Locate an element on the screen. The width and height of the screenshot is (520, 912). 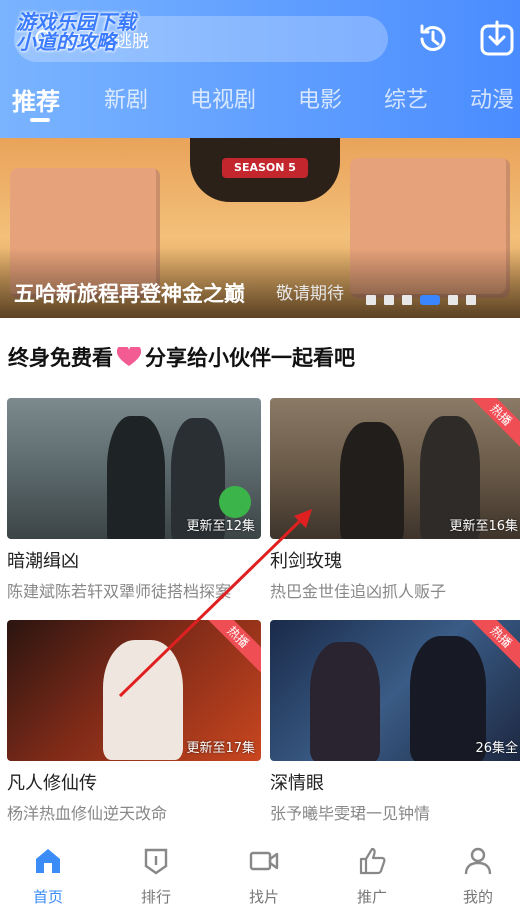
banner-subtitle: 敬请期待 is located at coordinates (310, 294).